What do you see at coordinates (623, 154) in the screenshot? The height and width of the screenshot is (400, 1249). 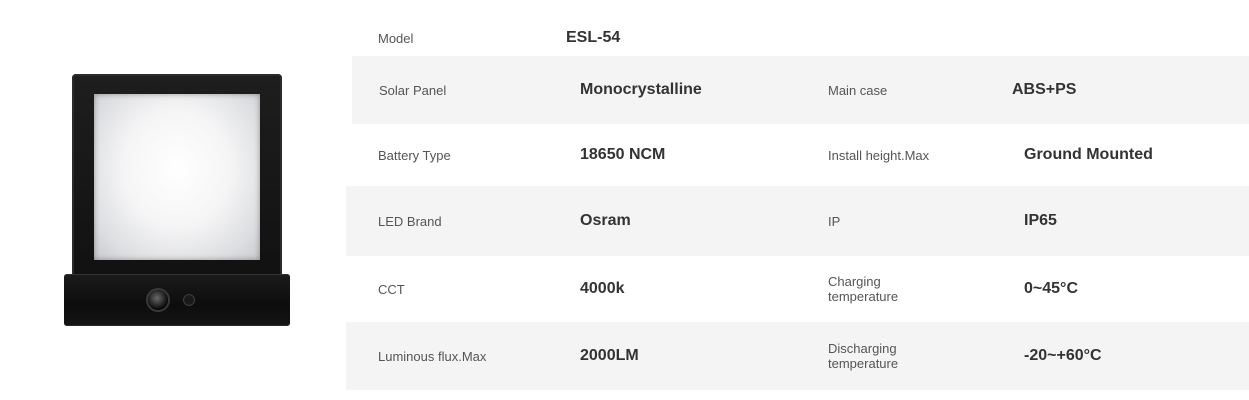 I see `spec-value: 18650 NCM` at bounding box center [623, 154].